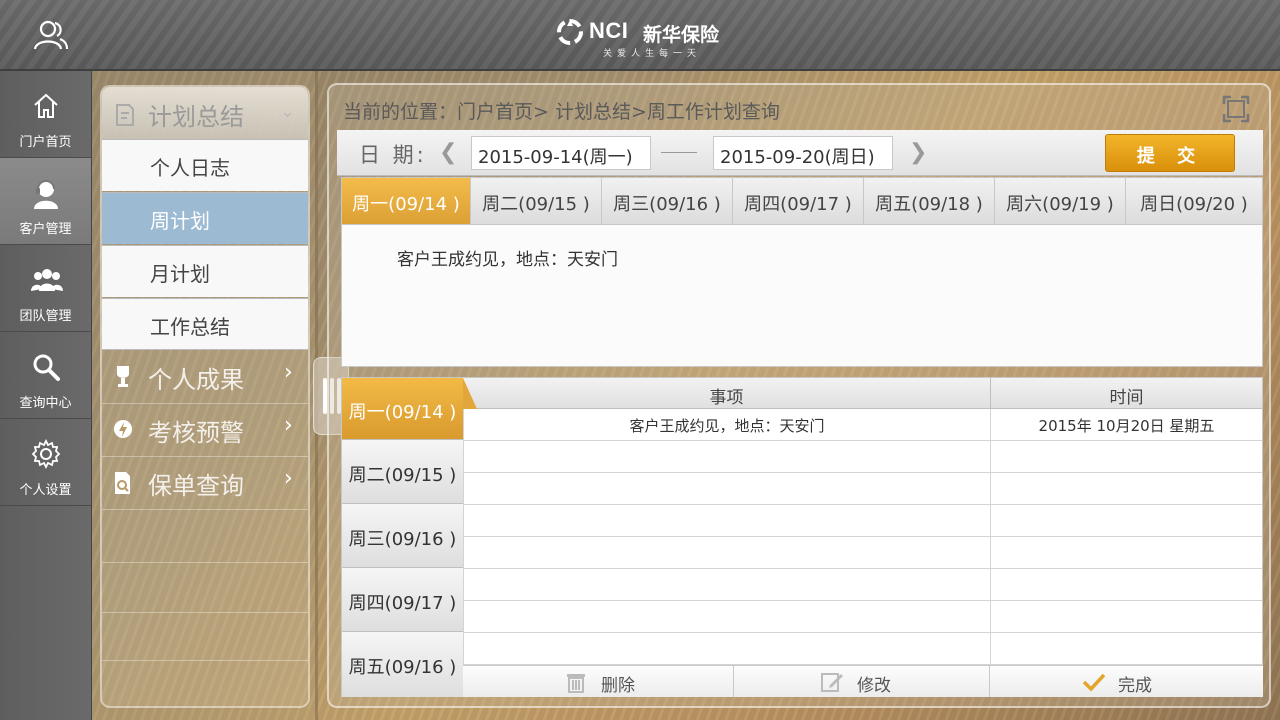  I want to click on team-icon, so click(47, 280).